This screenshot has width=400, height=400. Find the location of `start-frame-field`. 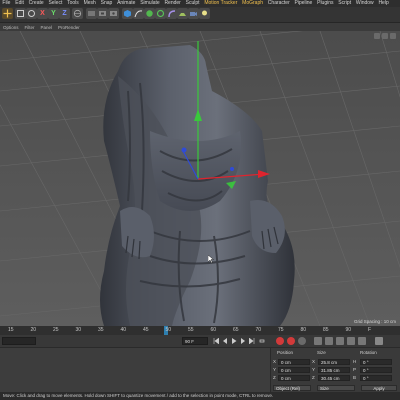

start-frame-field is located at coordinates (19, 341).